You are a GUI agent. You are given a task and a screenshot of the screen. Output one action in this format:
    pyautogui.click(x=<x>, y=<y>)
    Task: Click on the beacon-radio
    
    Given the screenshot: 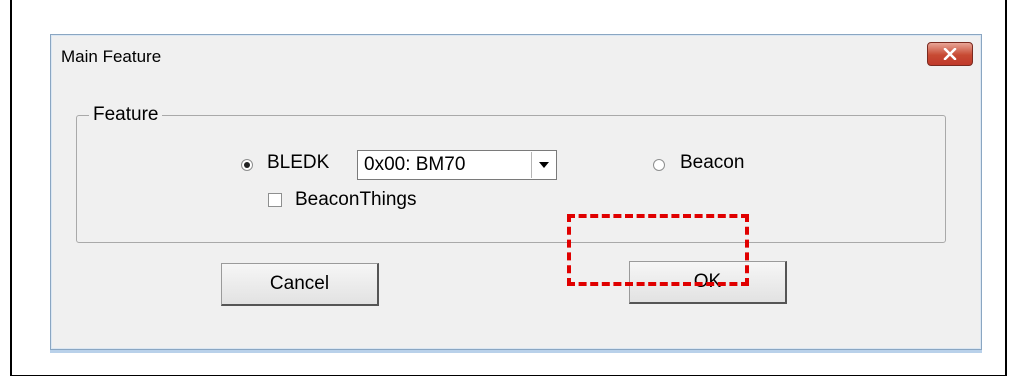 What is the action you would take?
    pyautogui.click(x=659, y=165)
    